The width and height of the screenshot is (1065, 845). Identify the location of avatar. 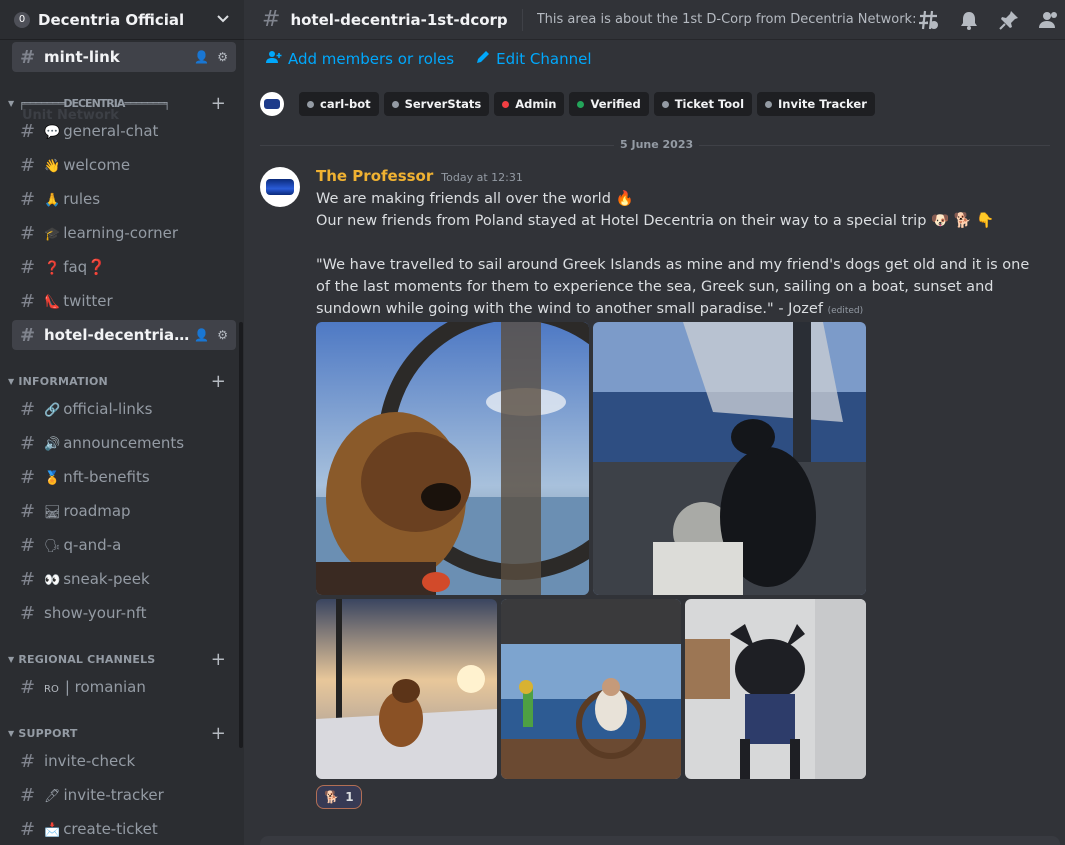
(280, 187).